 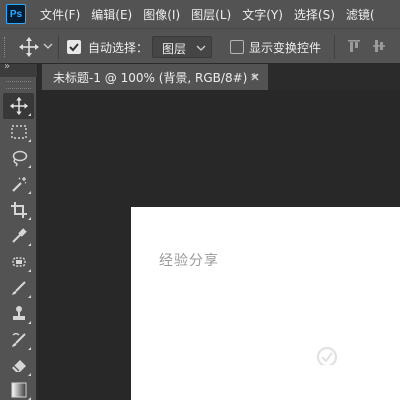 I want to click on options-bar: 自动选择： 图层 显示变换控件, so click(x=200, y=46).